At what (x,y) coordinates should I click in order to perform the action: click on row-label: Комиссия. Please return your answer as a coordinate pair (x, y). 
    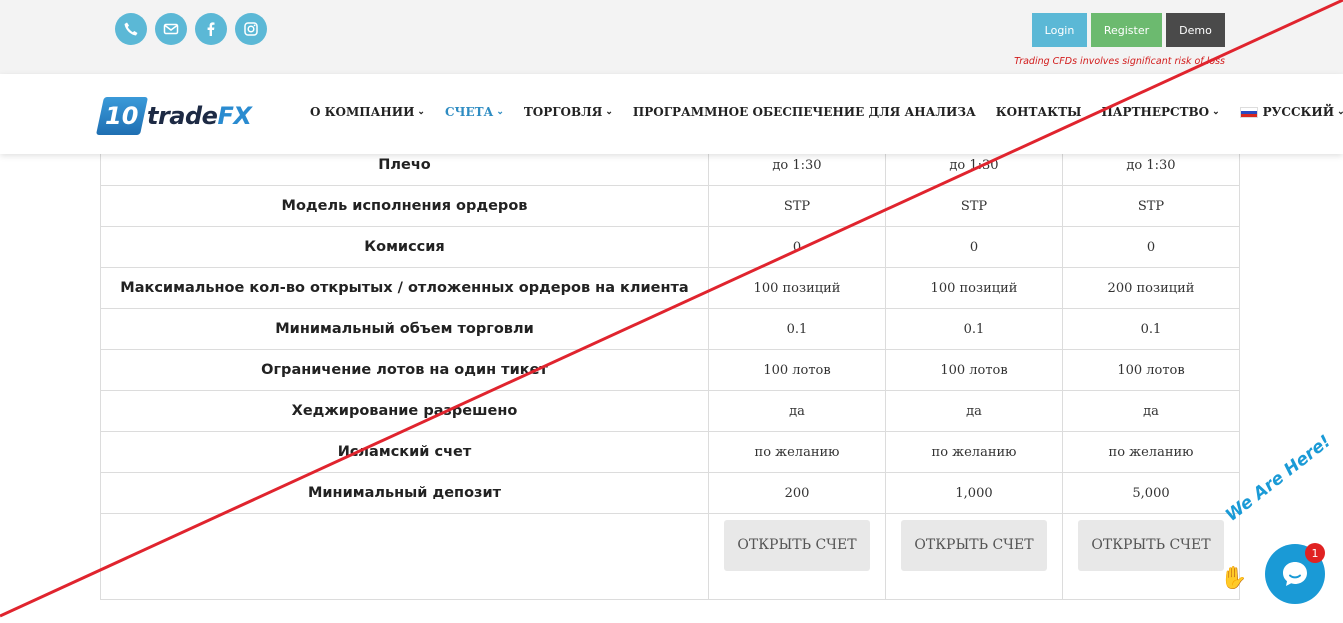
    Looking at the image, I should click on (404, 247).